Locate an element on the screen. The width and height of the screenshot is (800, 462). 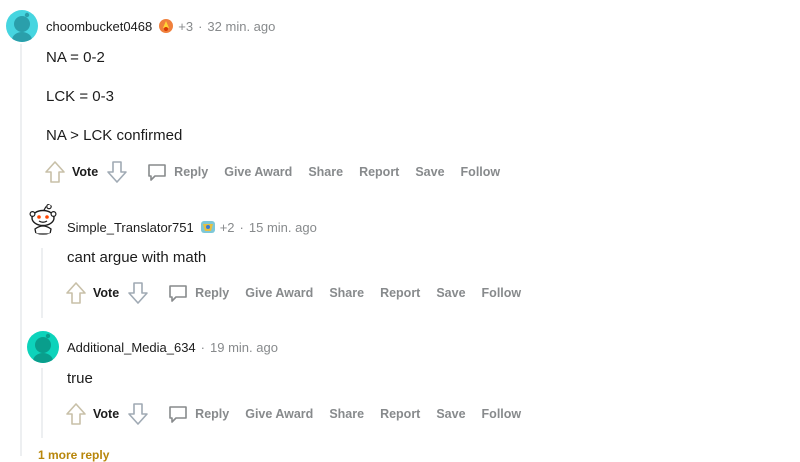
comment-line: true is located at coordinates (80, 378).